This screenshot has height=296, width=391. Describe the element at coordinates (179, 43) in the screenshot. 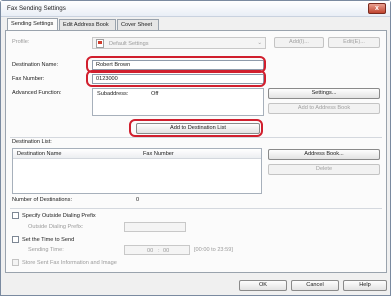

I see `profile-combo: Default Settings ⌄` at that location.